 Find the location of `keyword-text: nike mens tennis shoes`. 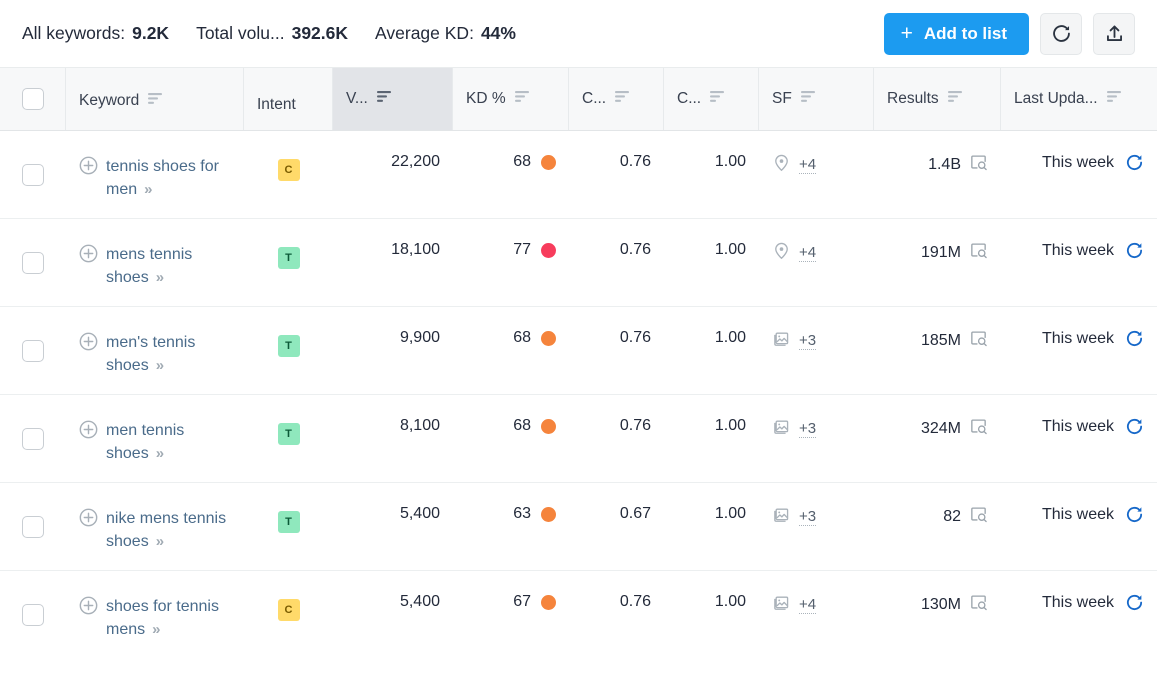

keyword-text: nike mens tennis shoes is located at coordinates (166, 530).